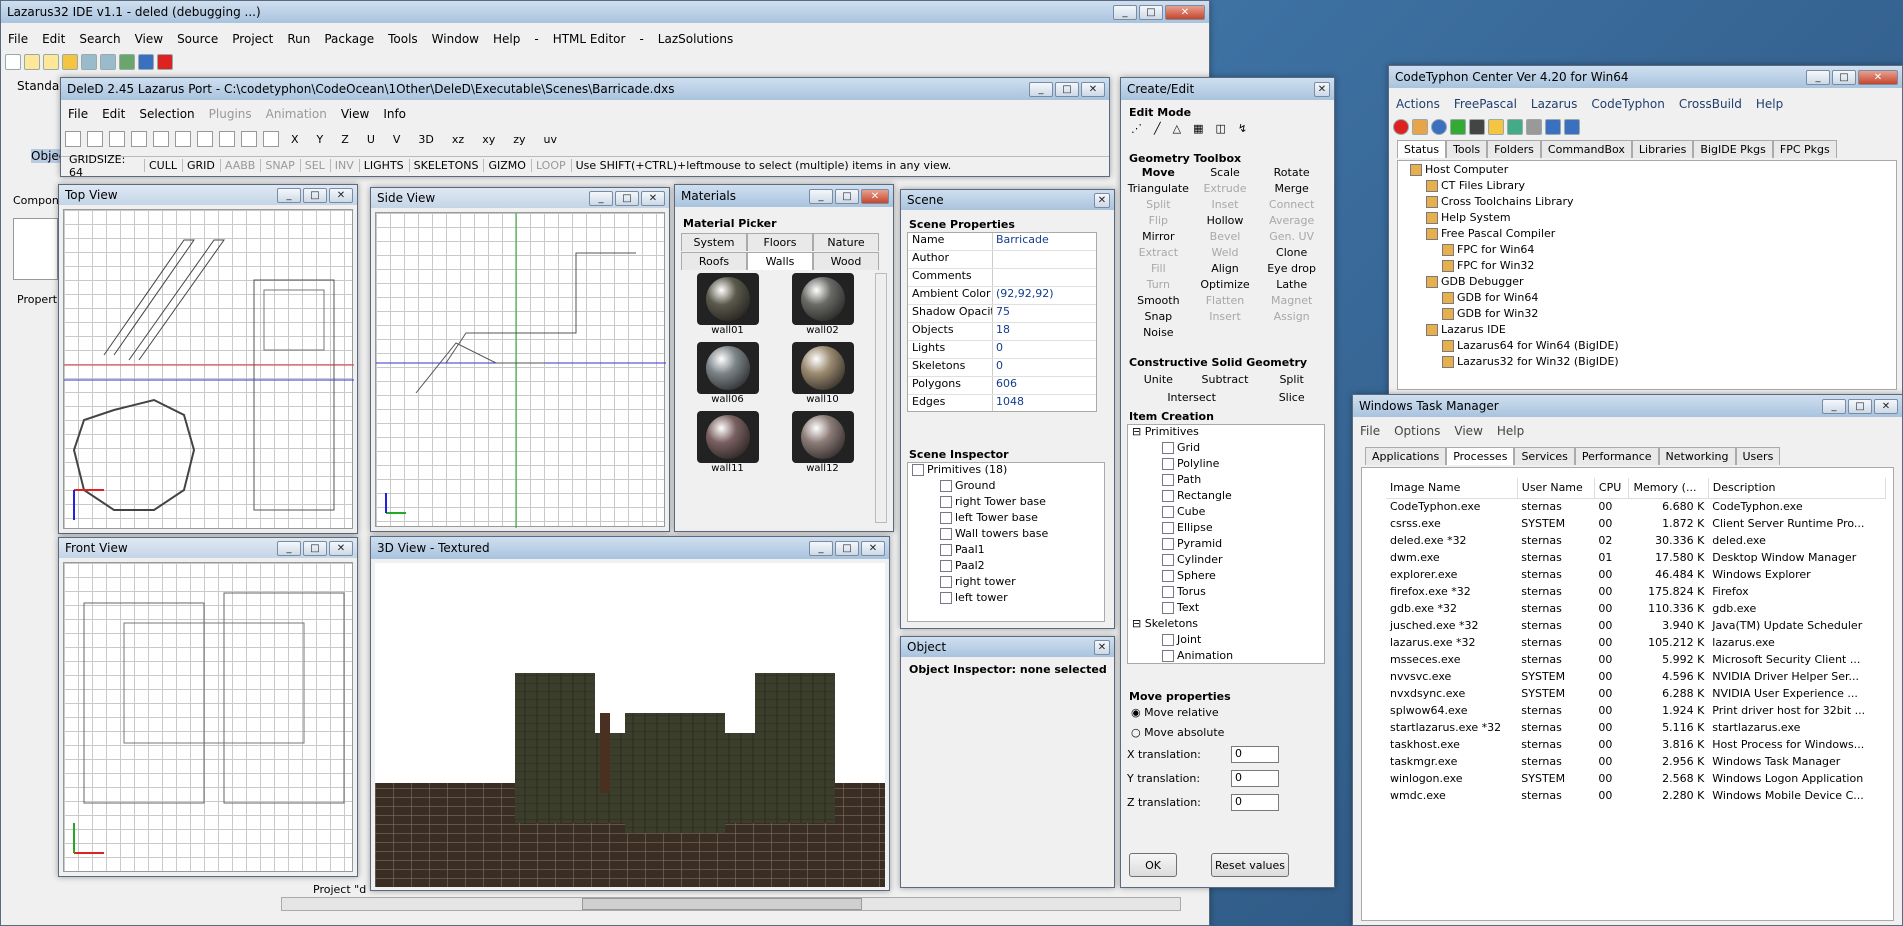 The width and height of the screenshot is (1903, 926). Describe the element at coordinates (1653, 347) in the screenshot. I see `ctc-tree-item: Lazarus64 for Win64 (BigIDE)` at that location.